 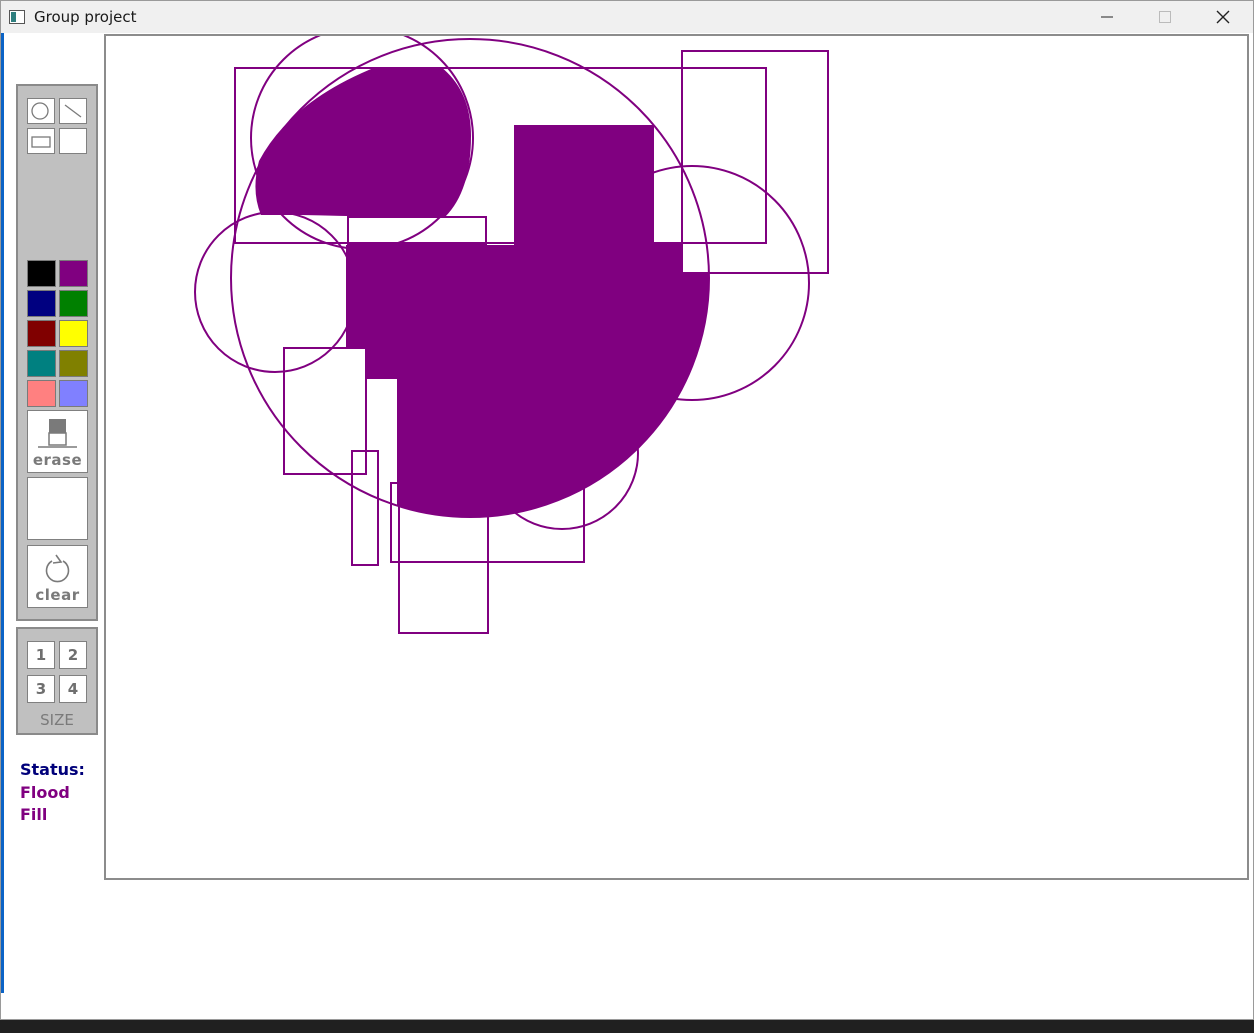 I want to click on color-swatch-navy, so click(x=41, y=303).